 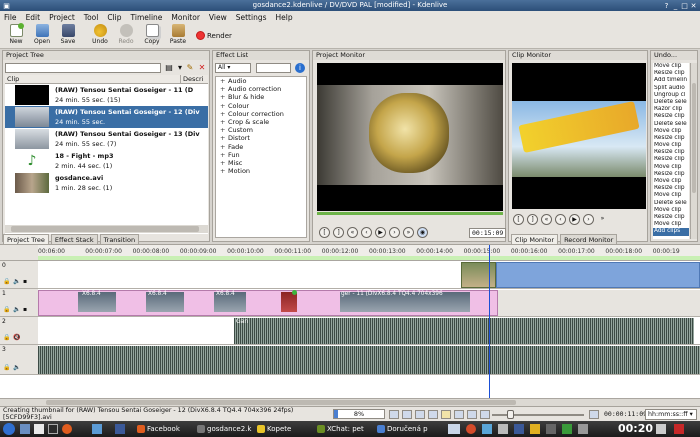 I want to click on menu-edit: Edit, so click(x=33, y=17).